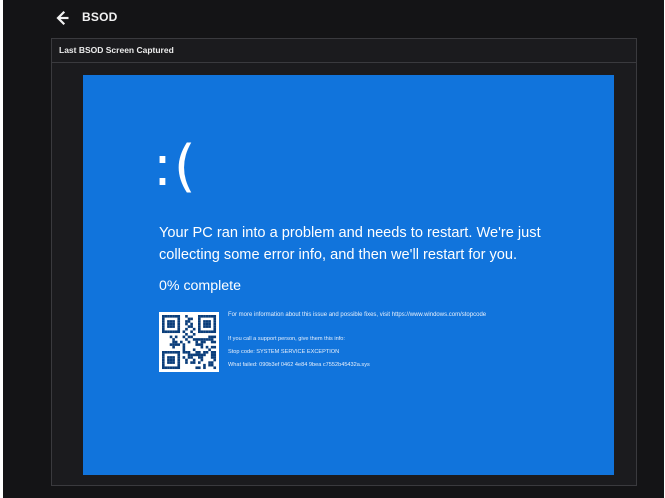 The height and width of the screenshot is (498, 665). Describe the element at coordinates (284, 352) in the screenshot. I see `stop-code-text: Stop code: SYSTEM SERVICE EXCEPTION` at that location.